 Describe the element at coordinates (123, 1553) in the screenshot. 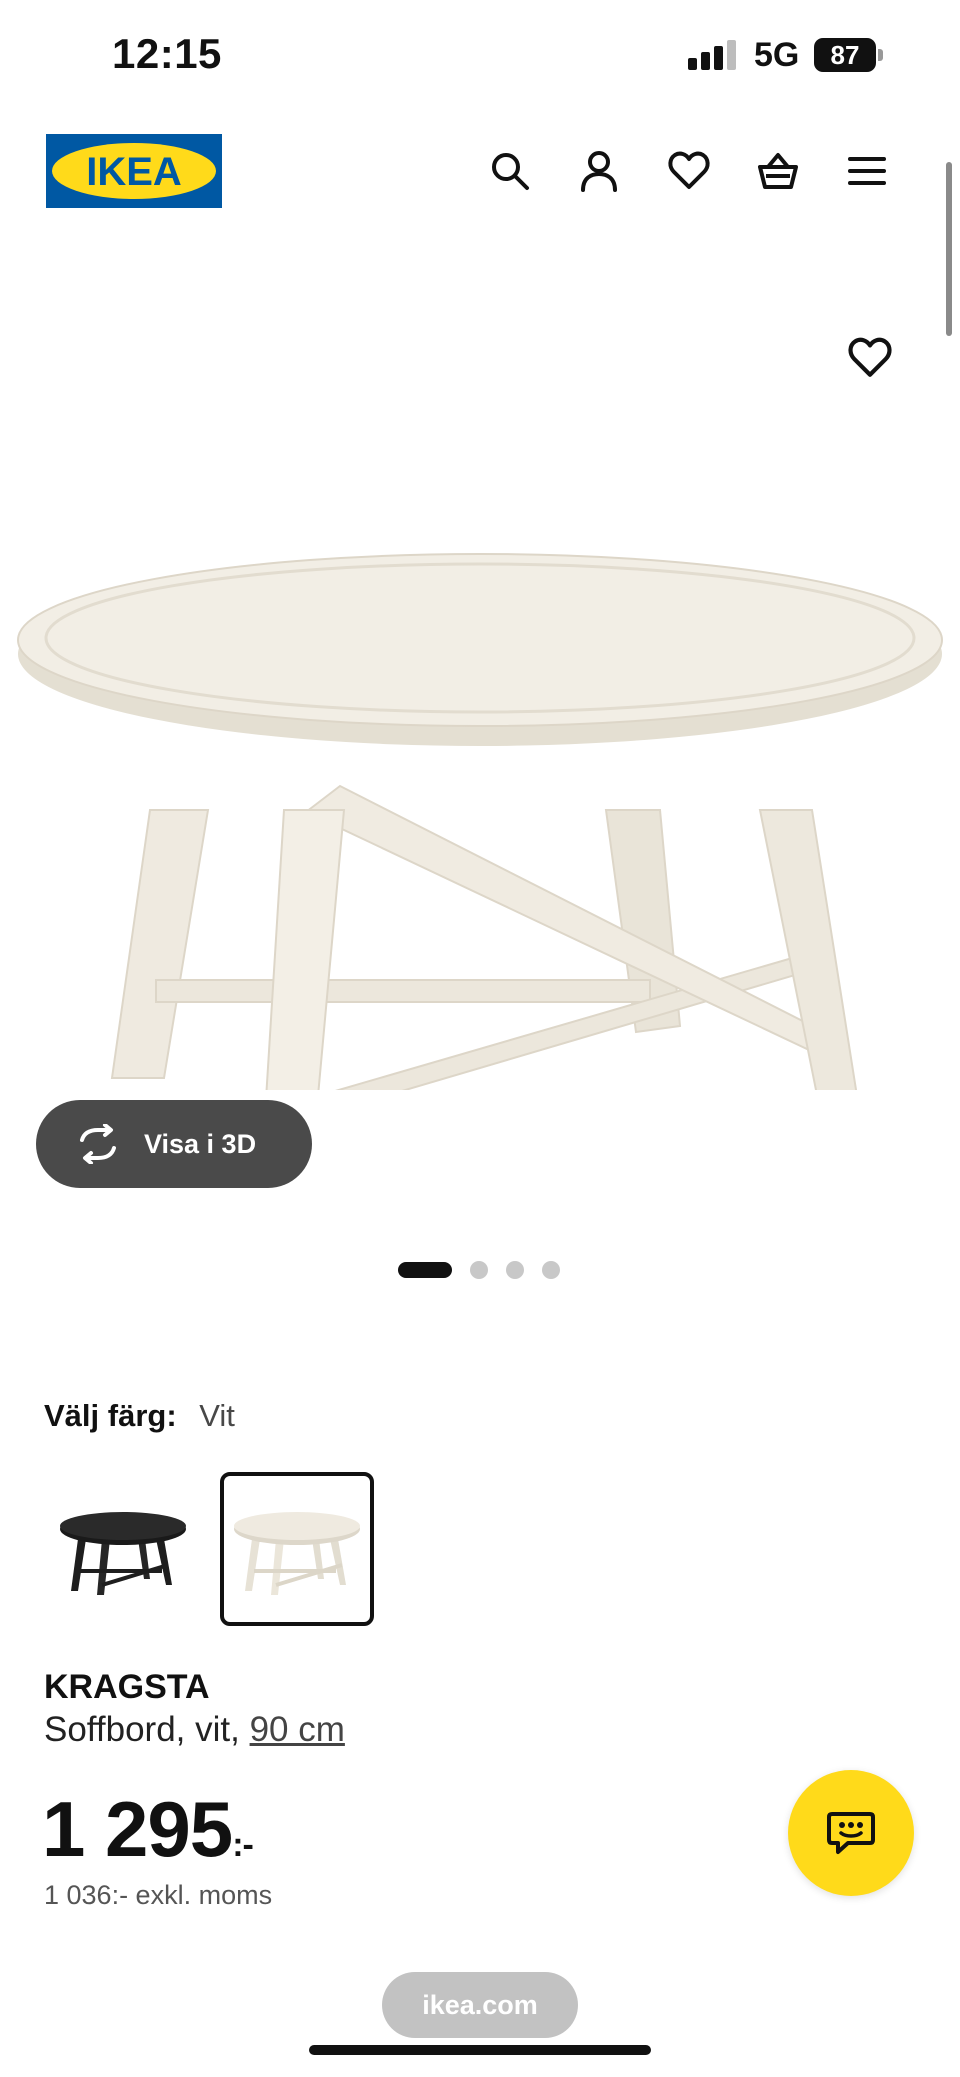

I see `swatch-black-image` at that location.